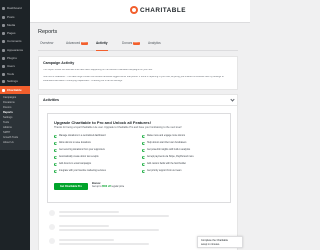 Image resolution: width=320 pixels, height=250 pixels. What do you see at coordinates (77, 45) in the screenshot?
I see `tab-advanced: Advanced PRO` at bounding box center [77, 45].